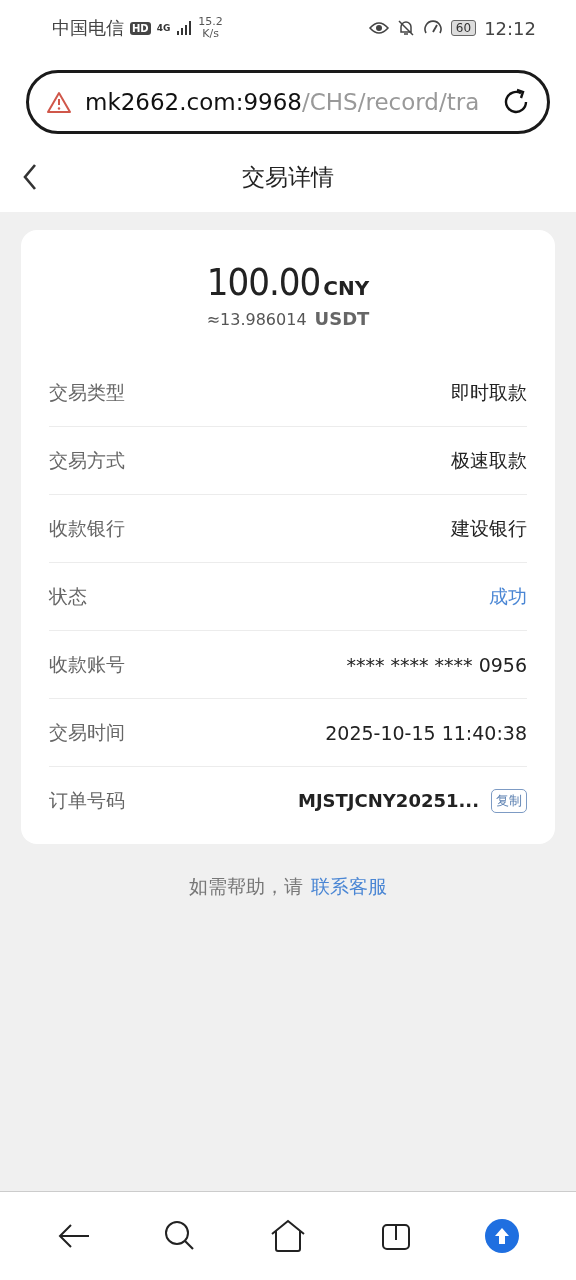 The height and width of the screenshot is (1280, 576). What do you see at coordinates (349, 887) in the screenshot?
I see `contact-link: 联系客服` at bounding box center [349, 887].